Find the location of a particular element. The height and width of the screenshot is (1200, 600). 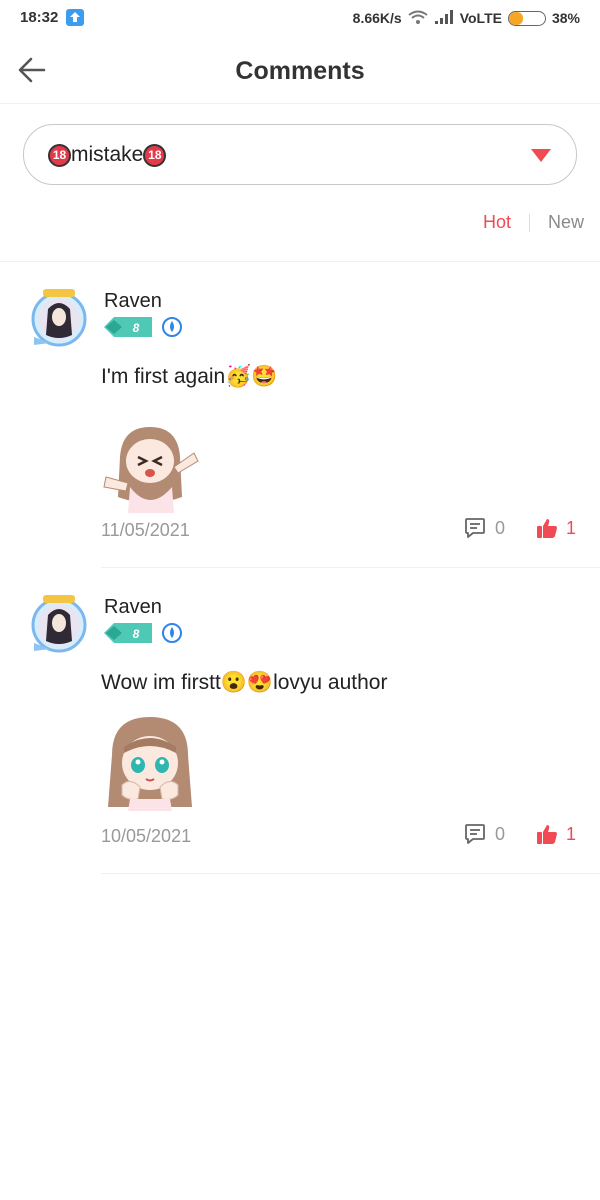

status-time: 18:32 is located at coordinates (39, 17).